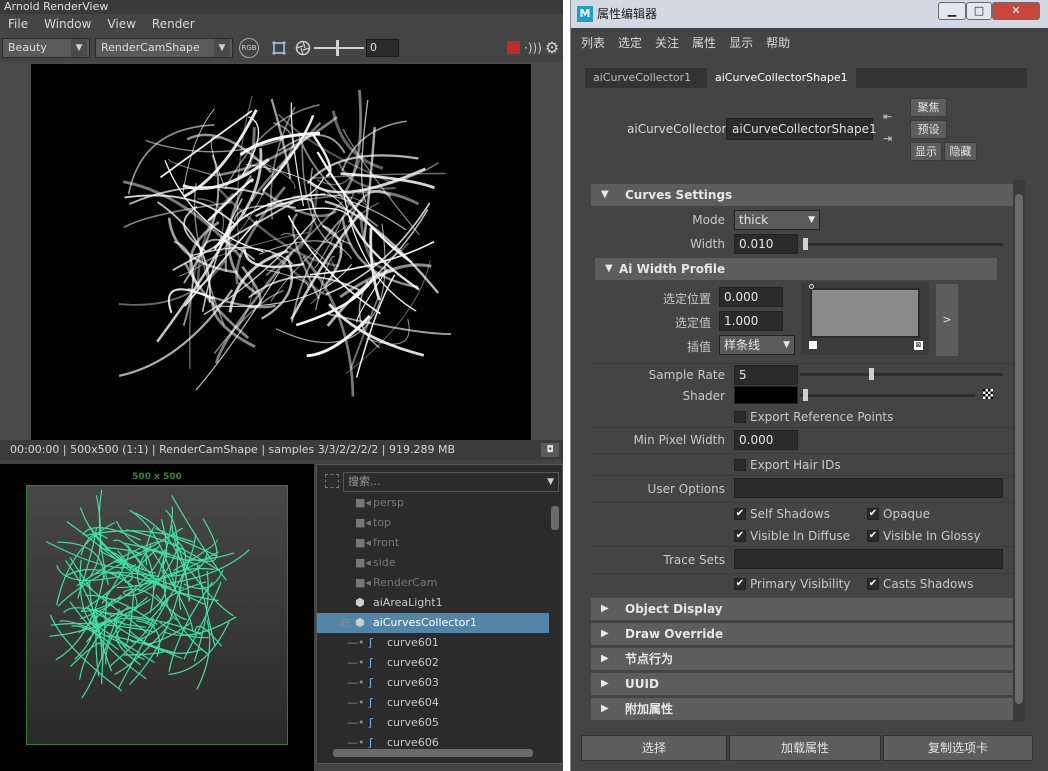 The height and width of the screenshot is (771, 1048). Describe the element at coordinates (157, 617) in the screenshot. I see `scene-viewport: 500 x 500` at that location.